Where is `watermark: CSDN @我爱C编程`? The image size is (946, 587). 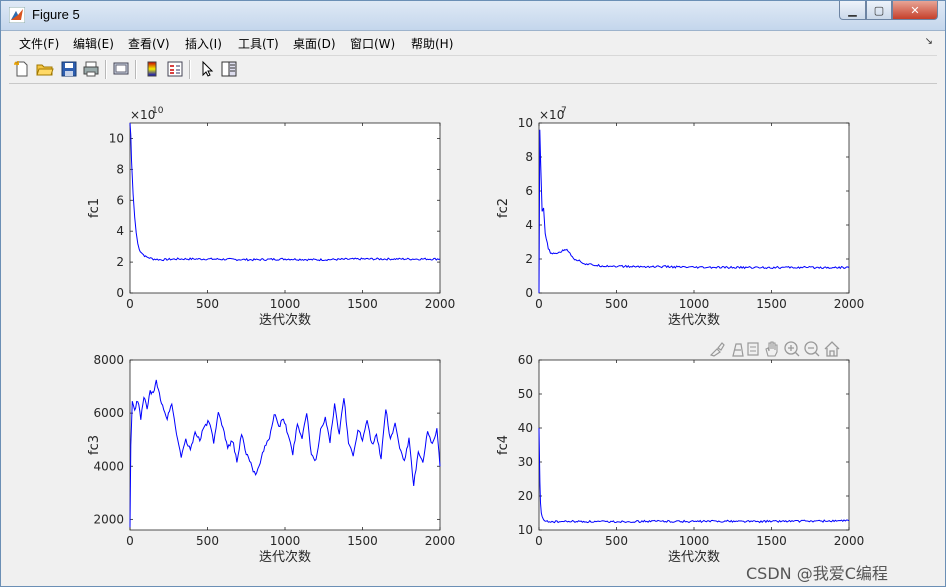 watermark: CSDN @我爱C编程 is located at coordinates (817, 573).